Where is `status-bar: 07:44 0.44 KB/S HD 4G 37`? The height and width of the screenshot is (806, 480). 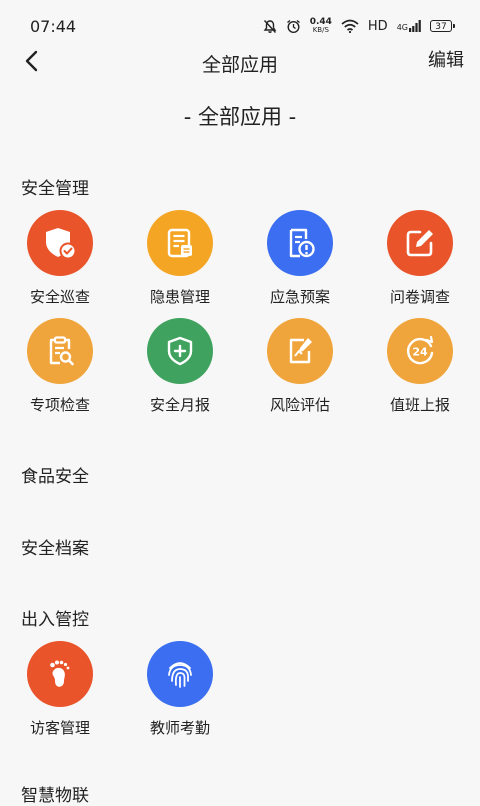 status-bar: 07:44 0.44 KB/S HD 4G 37 is located at coordinates (240, 22).